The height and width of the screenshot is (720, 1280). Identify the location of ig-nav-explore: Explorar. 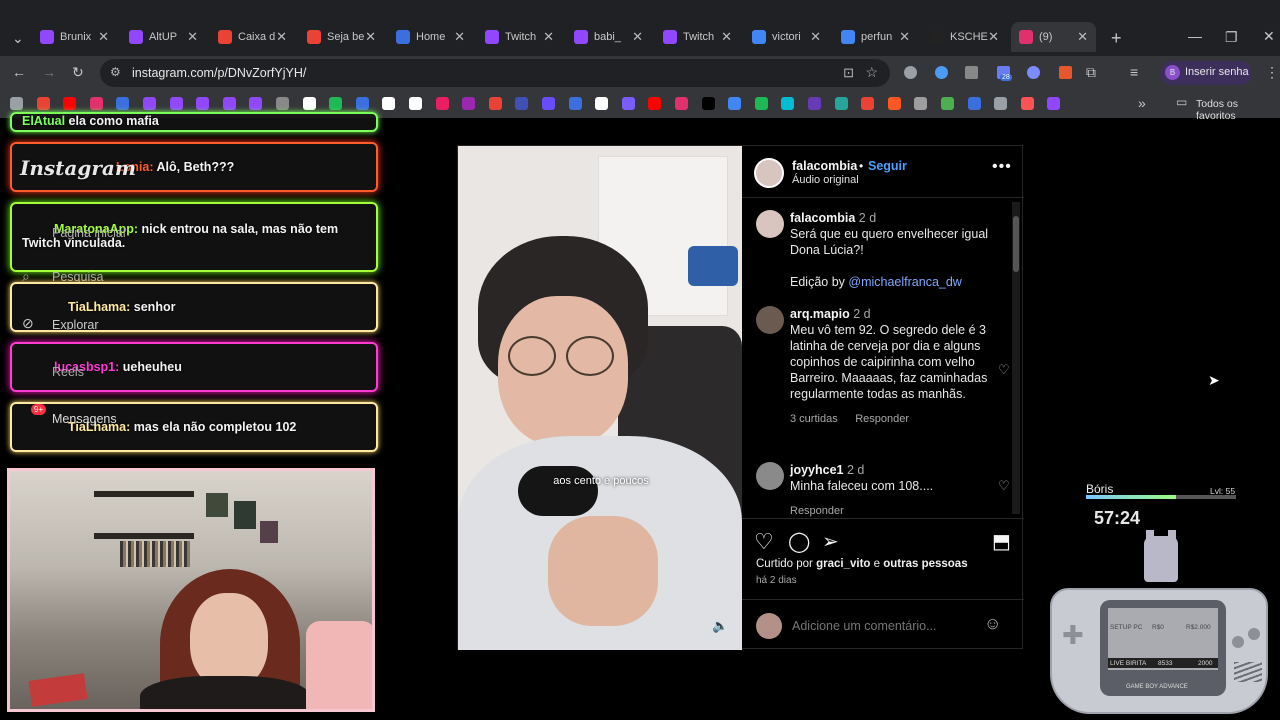
(75, 325).